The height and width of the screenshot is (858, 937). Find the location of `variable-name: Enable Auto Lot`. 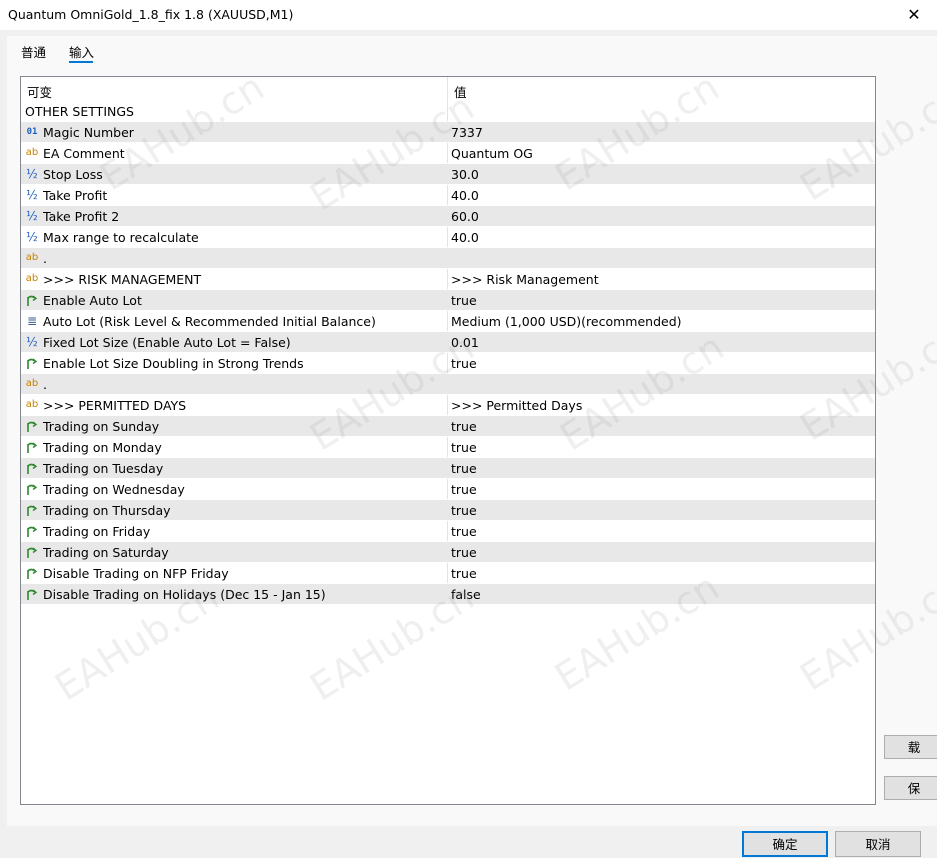

variable-name: Enable Auto Lot is located at coordinates (92, 300).